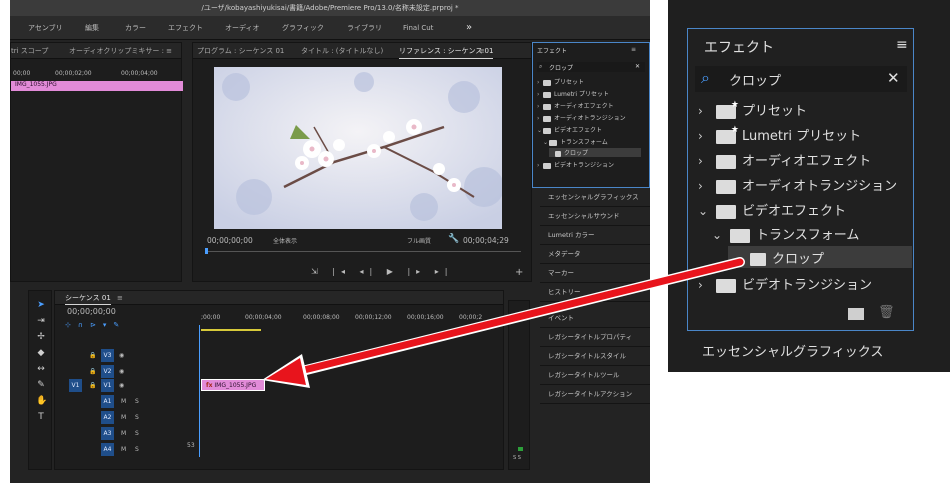 Image resolution: width=950 pixels, height=491 pixels. Describe the element at coordinates (785, 283) in the screenshot. I see `zoom-item-video-transitions: › ビデオトランジション` at that location.